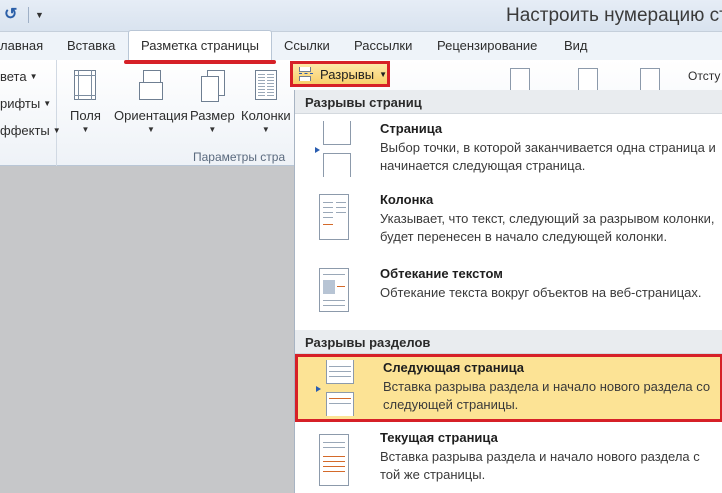  I want to click on columns-button: Колонки ▼, so click(266, 102).